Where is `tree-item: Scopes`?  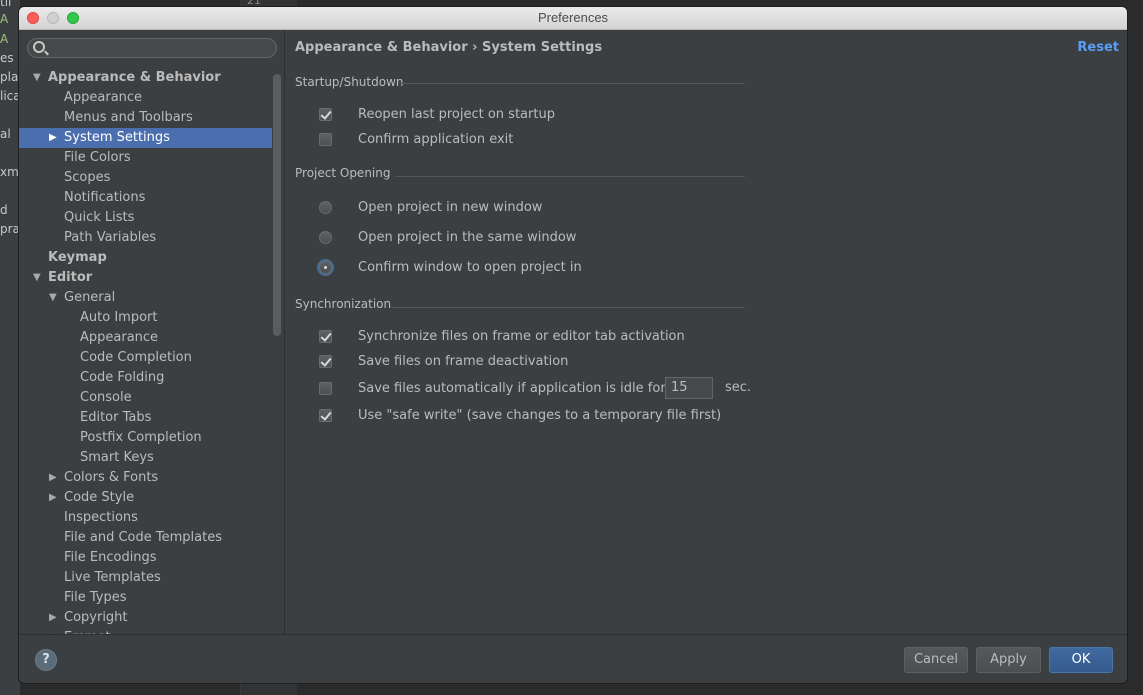 tree-item: Scopes is located at coordinates (145, 178).